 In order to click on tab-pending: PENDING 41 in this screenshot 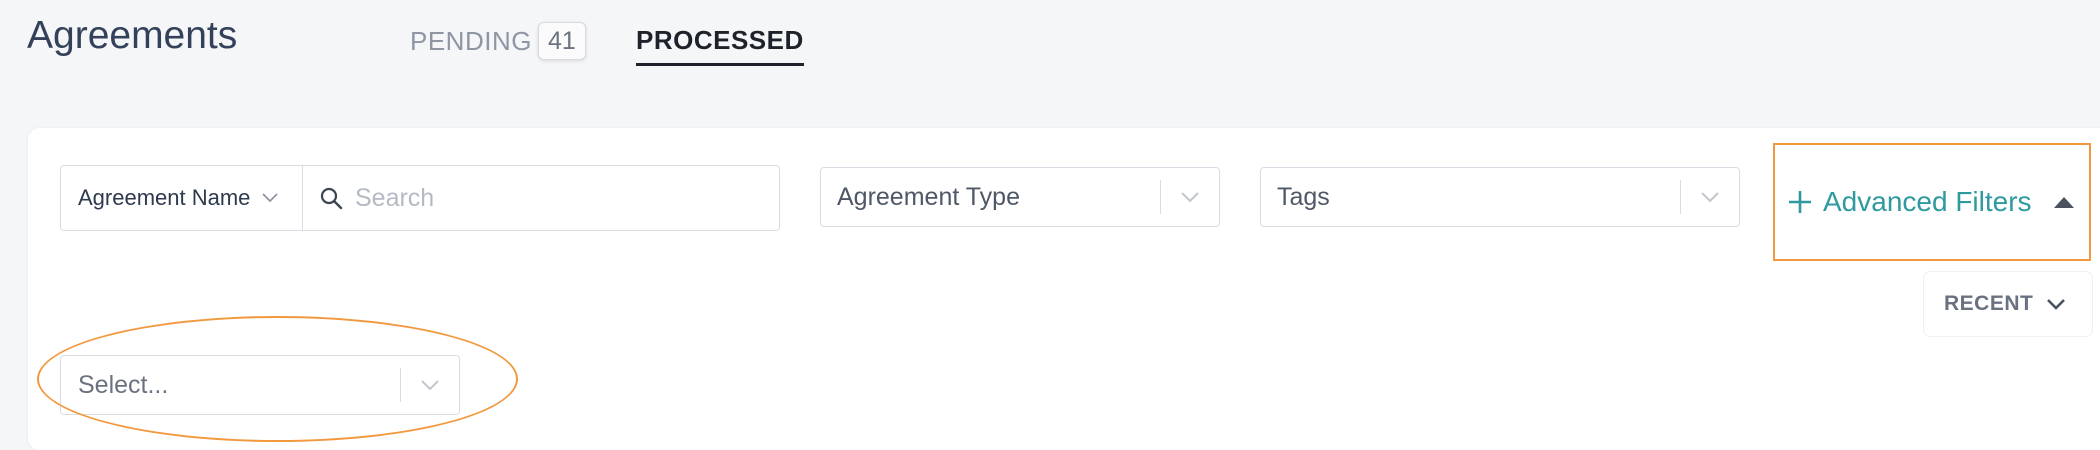, I will do `click(498, 41)`.